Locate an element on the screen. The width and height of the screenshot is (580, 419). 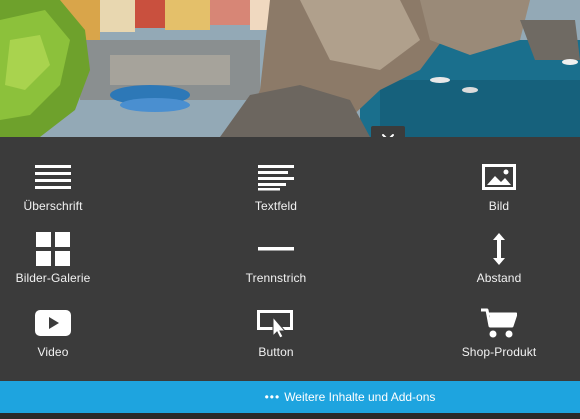
tile-video: Video is located at coordinates (56, 338).